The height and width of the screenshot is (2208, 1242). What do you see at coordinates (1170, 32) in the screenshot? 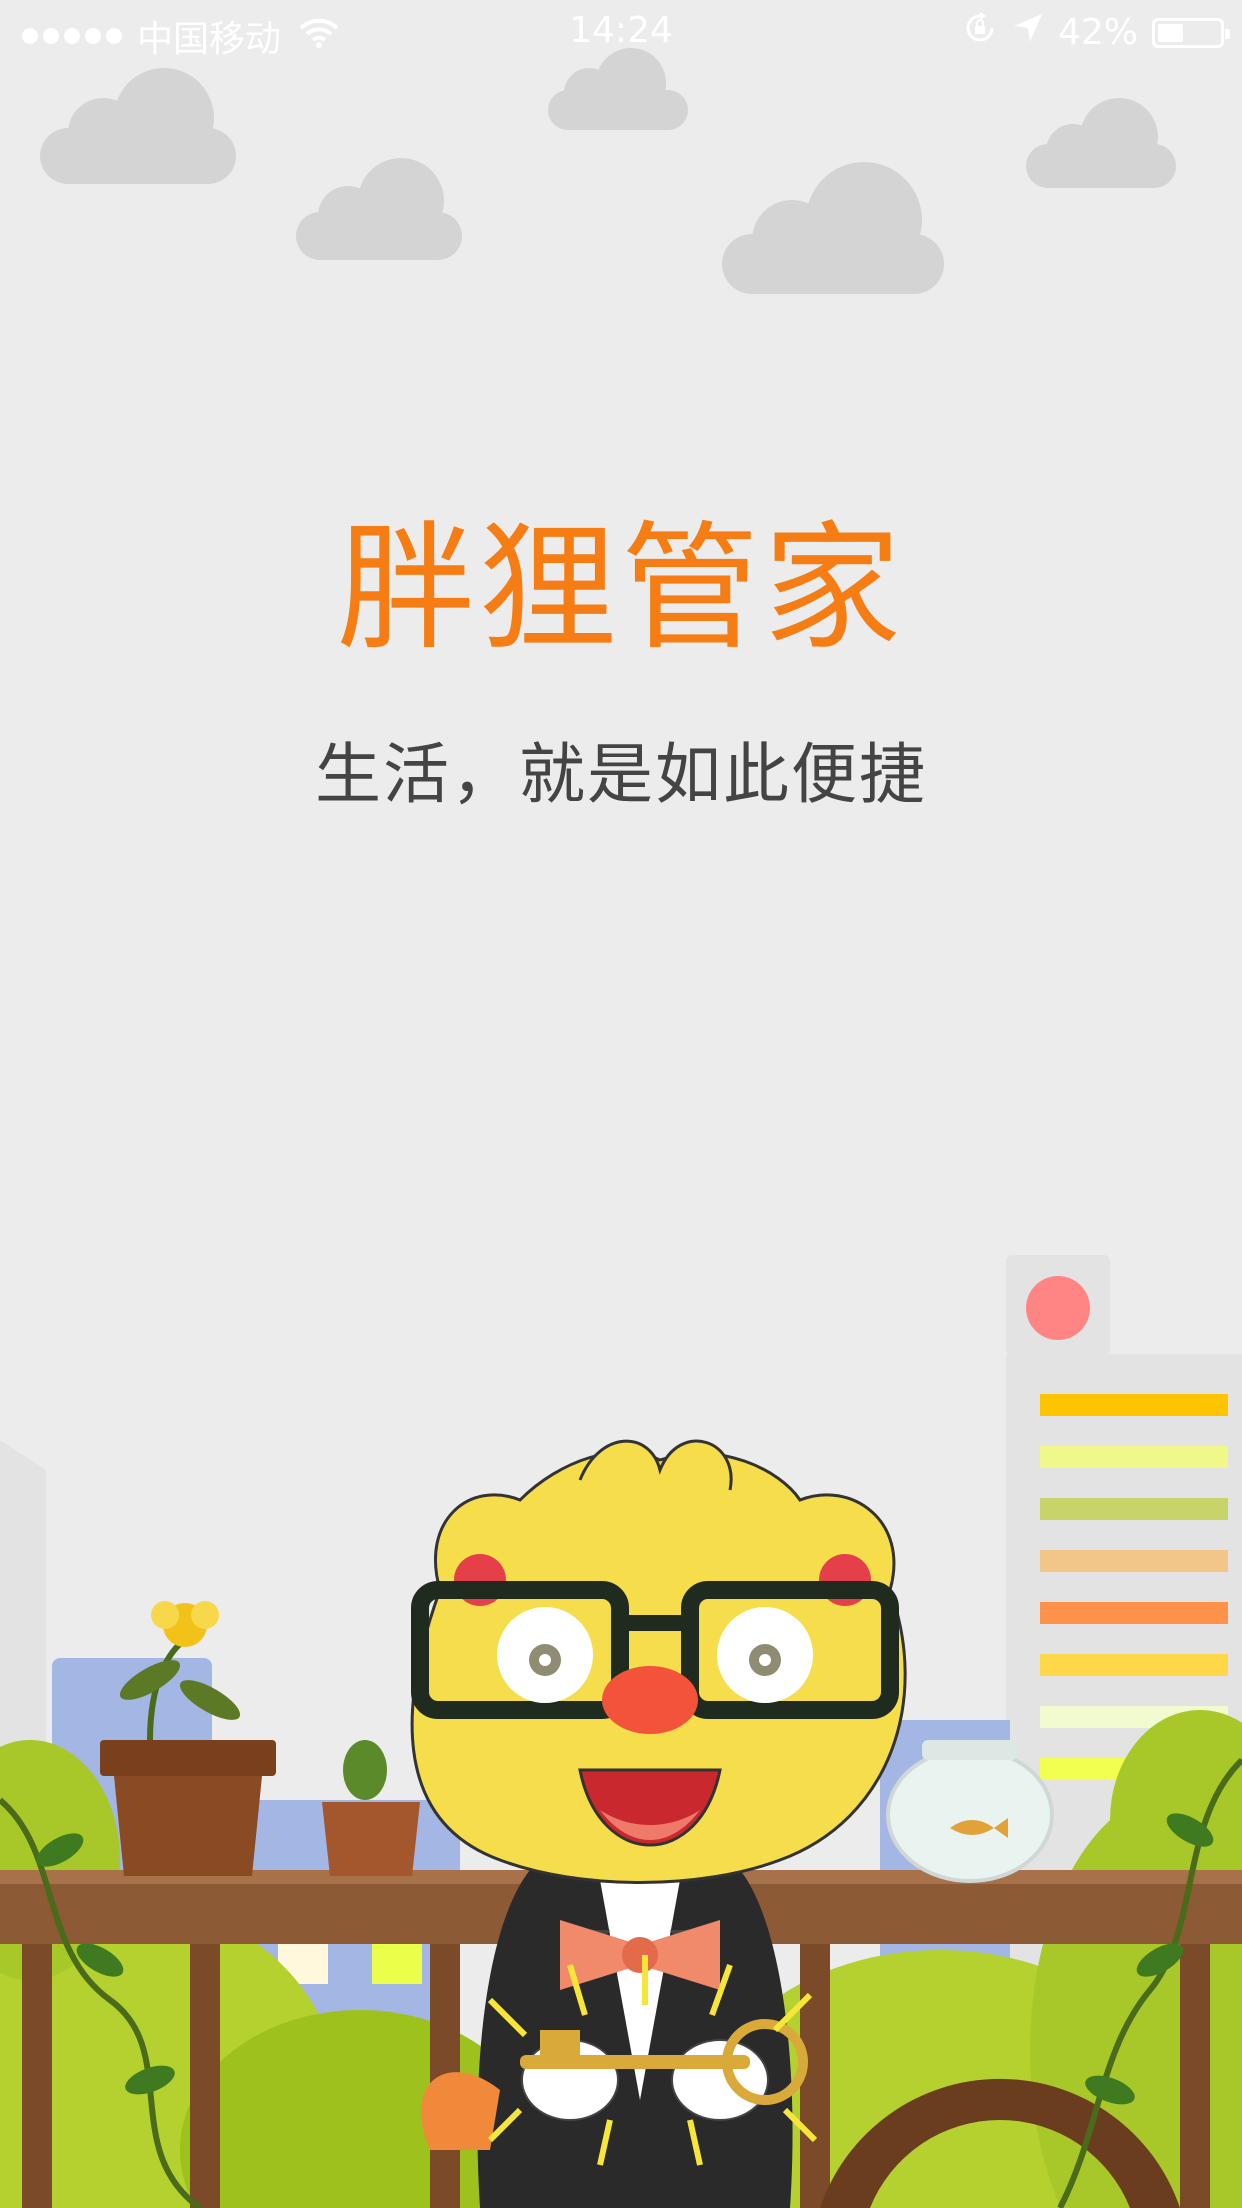
I see `battery-level` at bounding box center [1170, 32].